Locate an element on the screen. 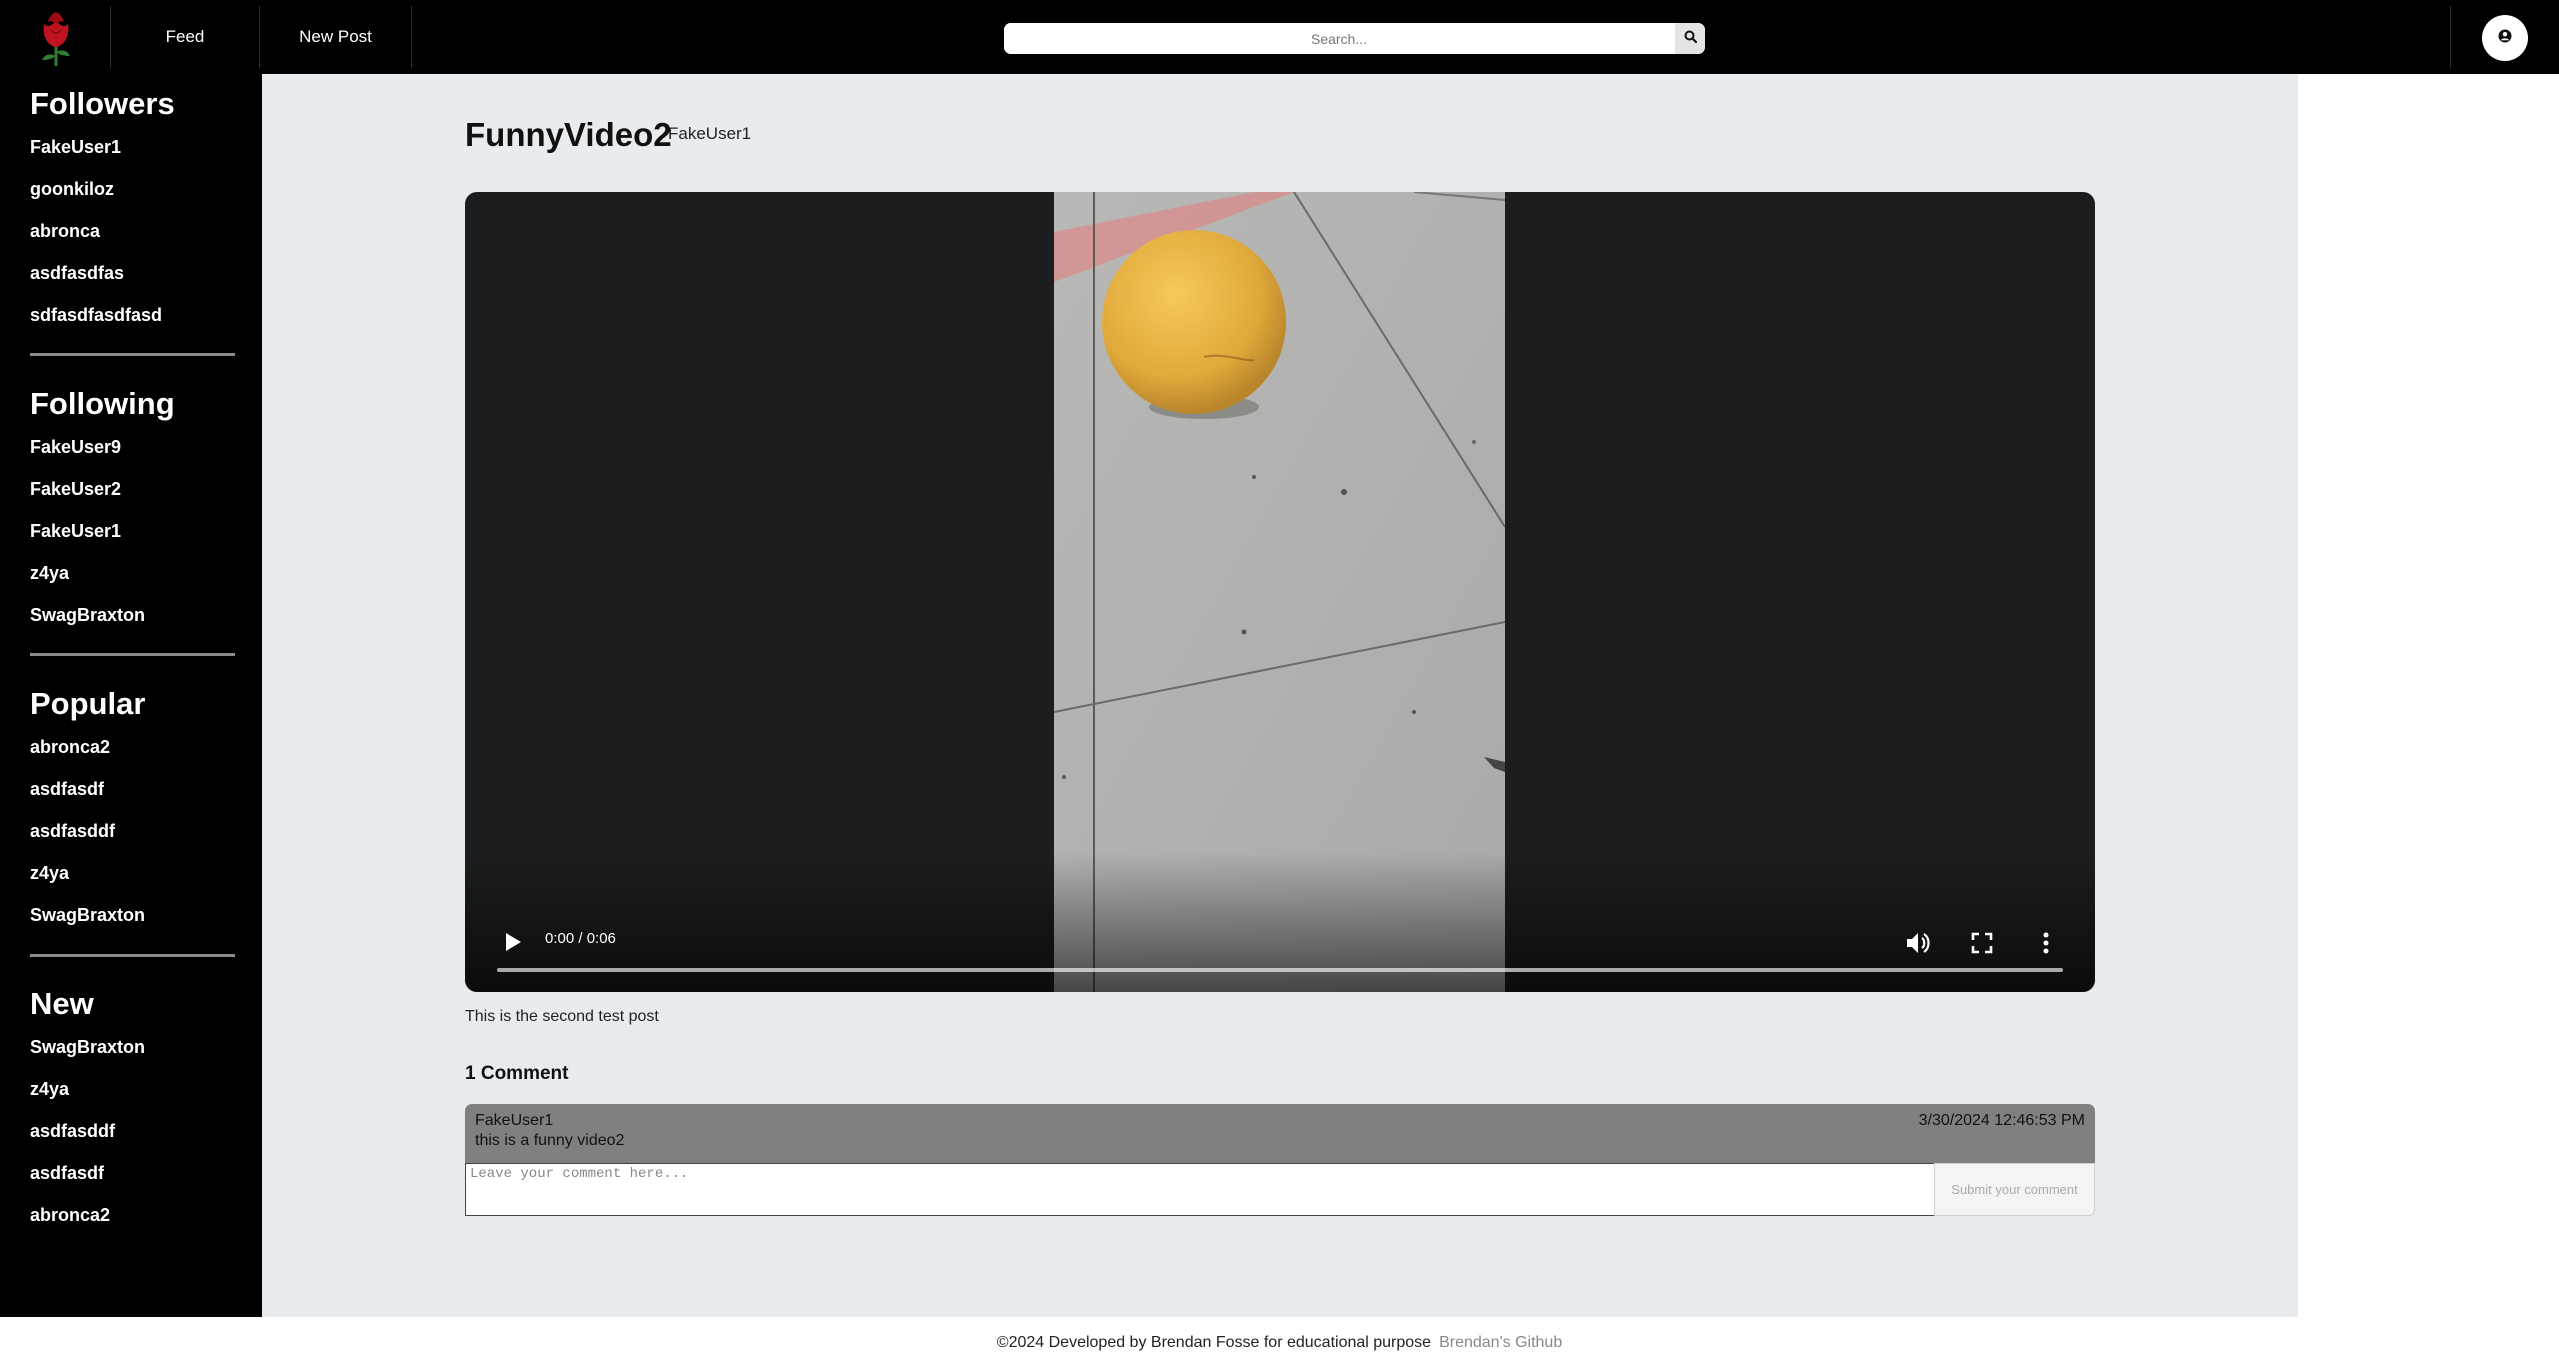 The height and width of the screenshot is (1368, 2559). search-bar is located at coordinates (1354, 38).